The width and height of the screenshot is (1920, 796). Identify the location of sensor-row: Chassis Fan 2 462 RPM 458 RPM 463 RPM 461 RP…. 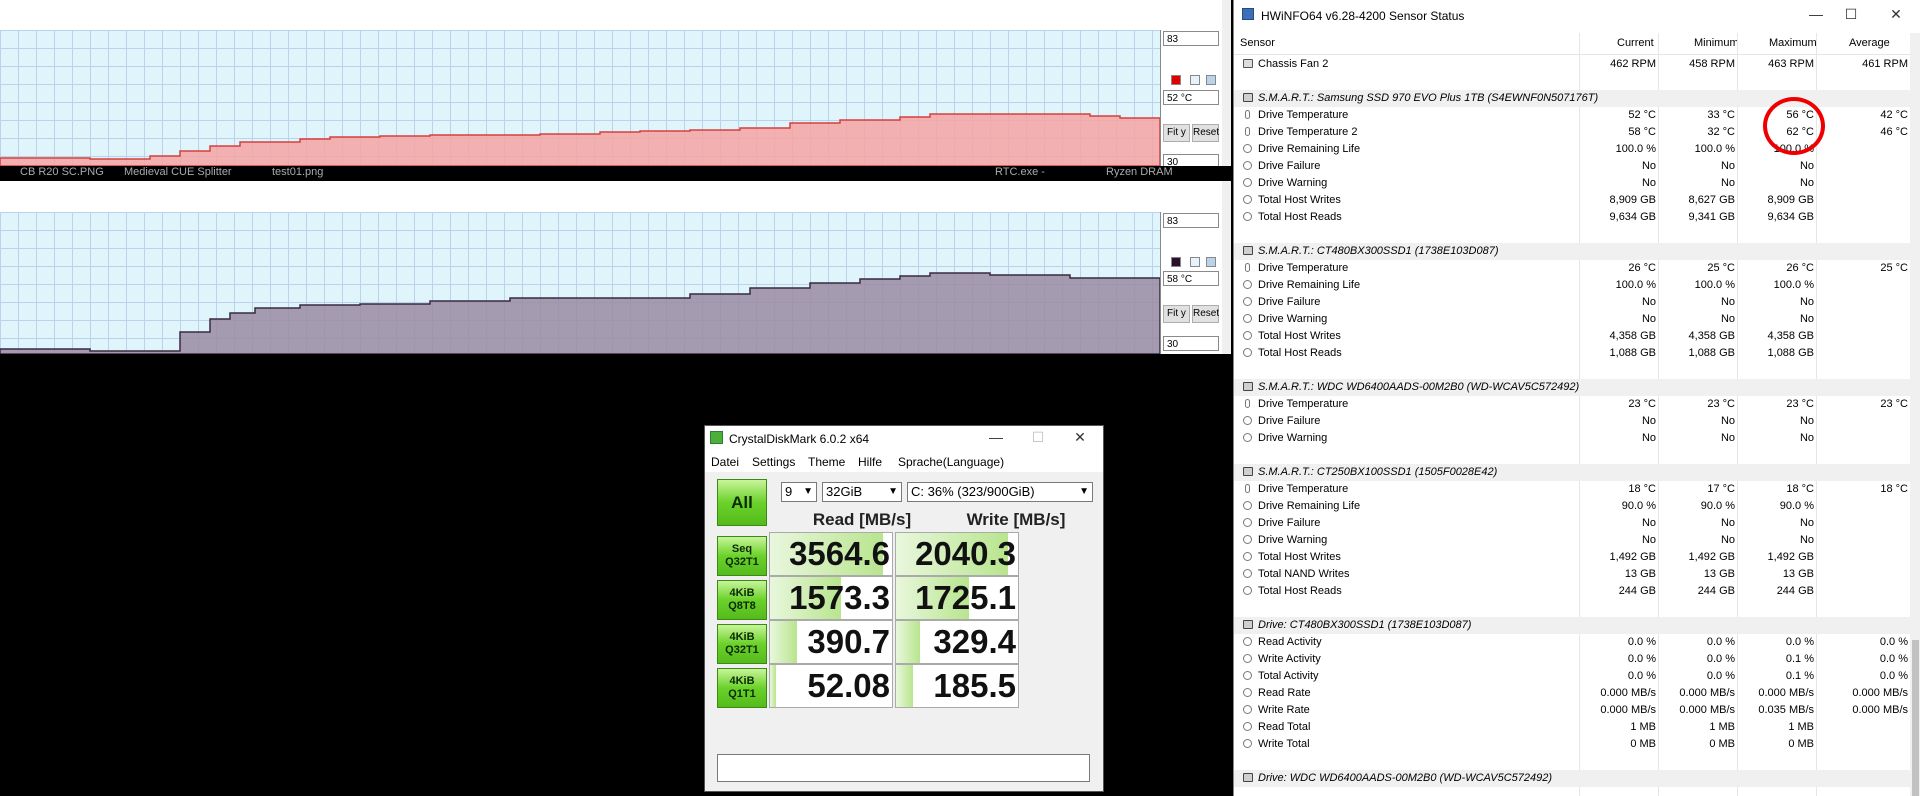
(1572, 64).